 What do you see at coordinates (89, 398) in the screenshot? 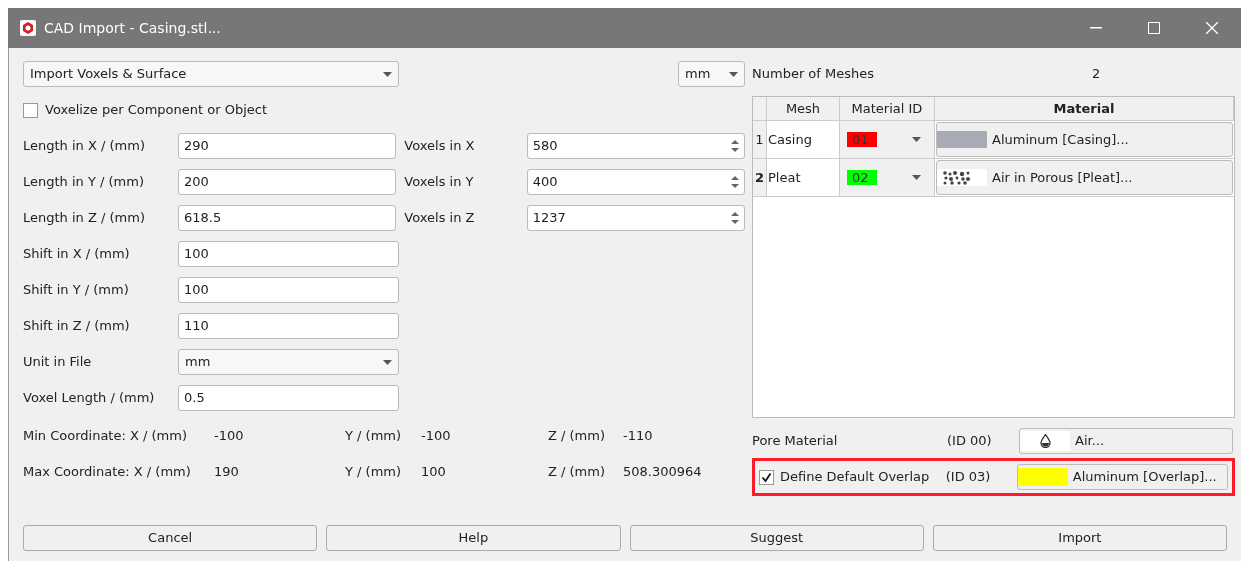
I see `field-label: Voxel Length / (mm)` at bounding box center [89, 398].